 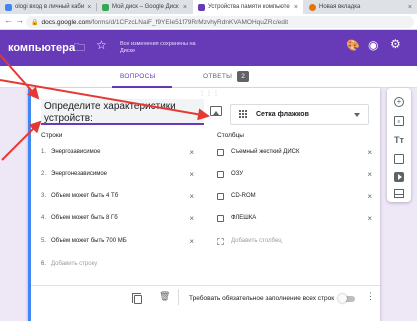 I want to click on add-image-icon, so click(x=216, y=111).